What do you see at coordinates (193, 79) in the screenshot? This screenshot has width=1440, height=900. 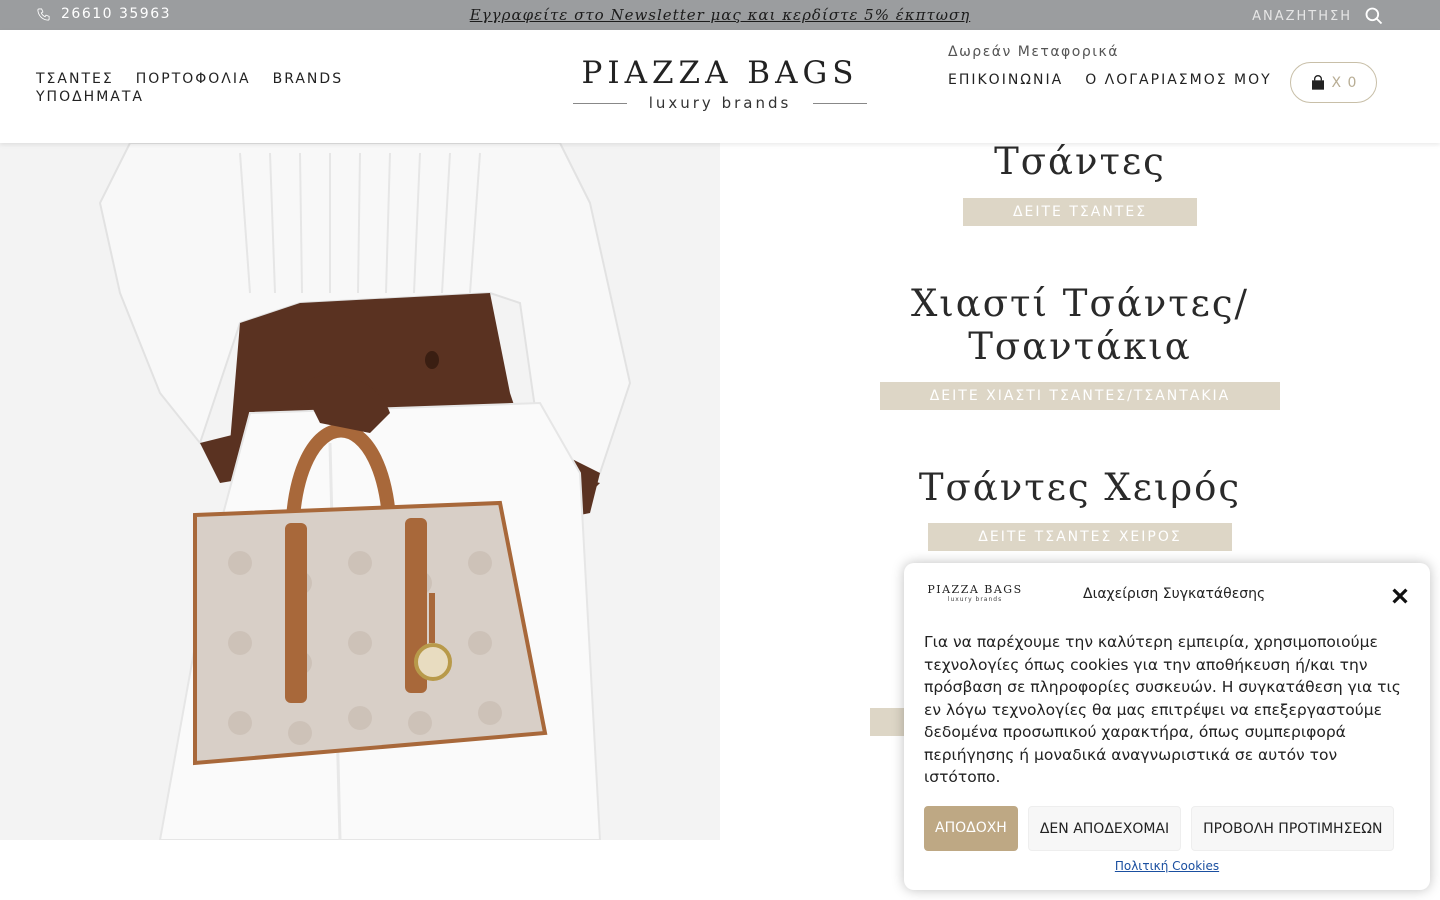 I see `nav-item-wallets: ΠΟΡΤΟΦΟΛΙΑ` at bounding box center [193, 79].